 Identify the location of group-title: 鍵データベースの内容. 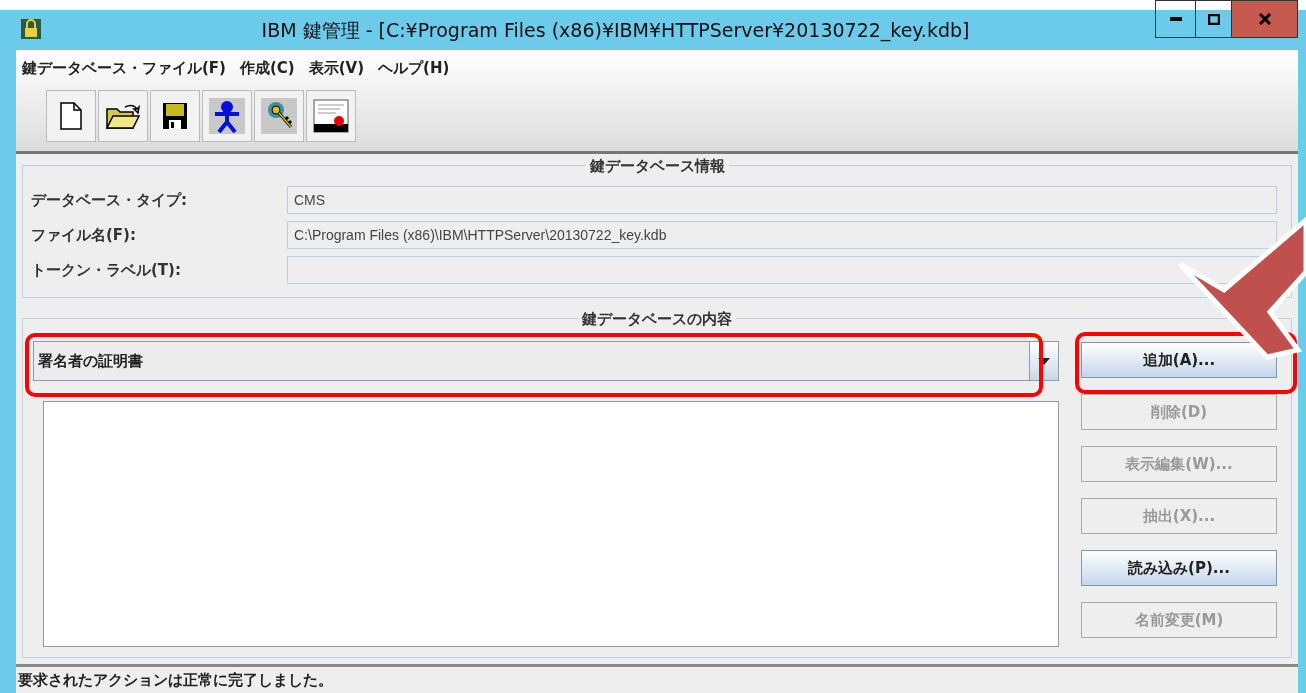
(657, 319).